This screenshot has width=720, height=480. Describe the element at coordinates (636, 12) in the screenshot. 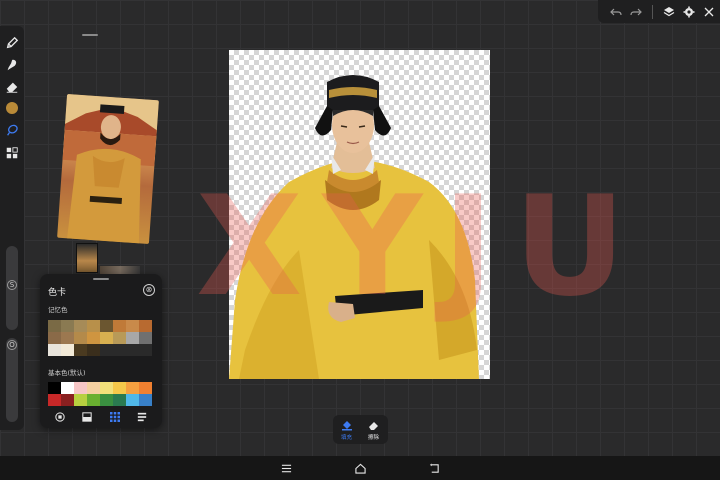

I see `redo-icon` at that location.